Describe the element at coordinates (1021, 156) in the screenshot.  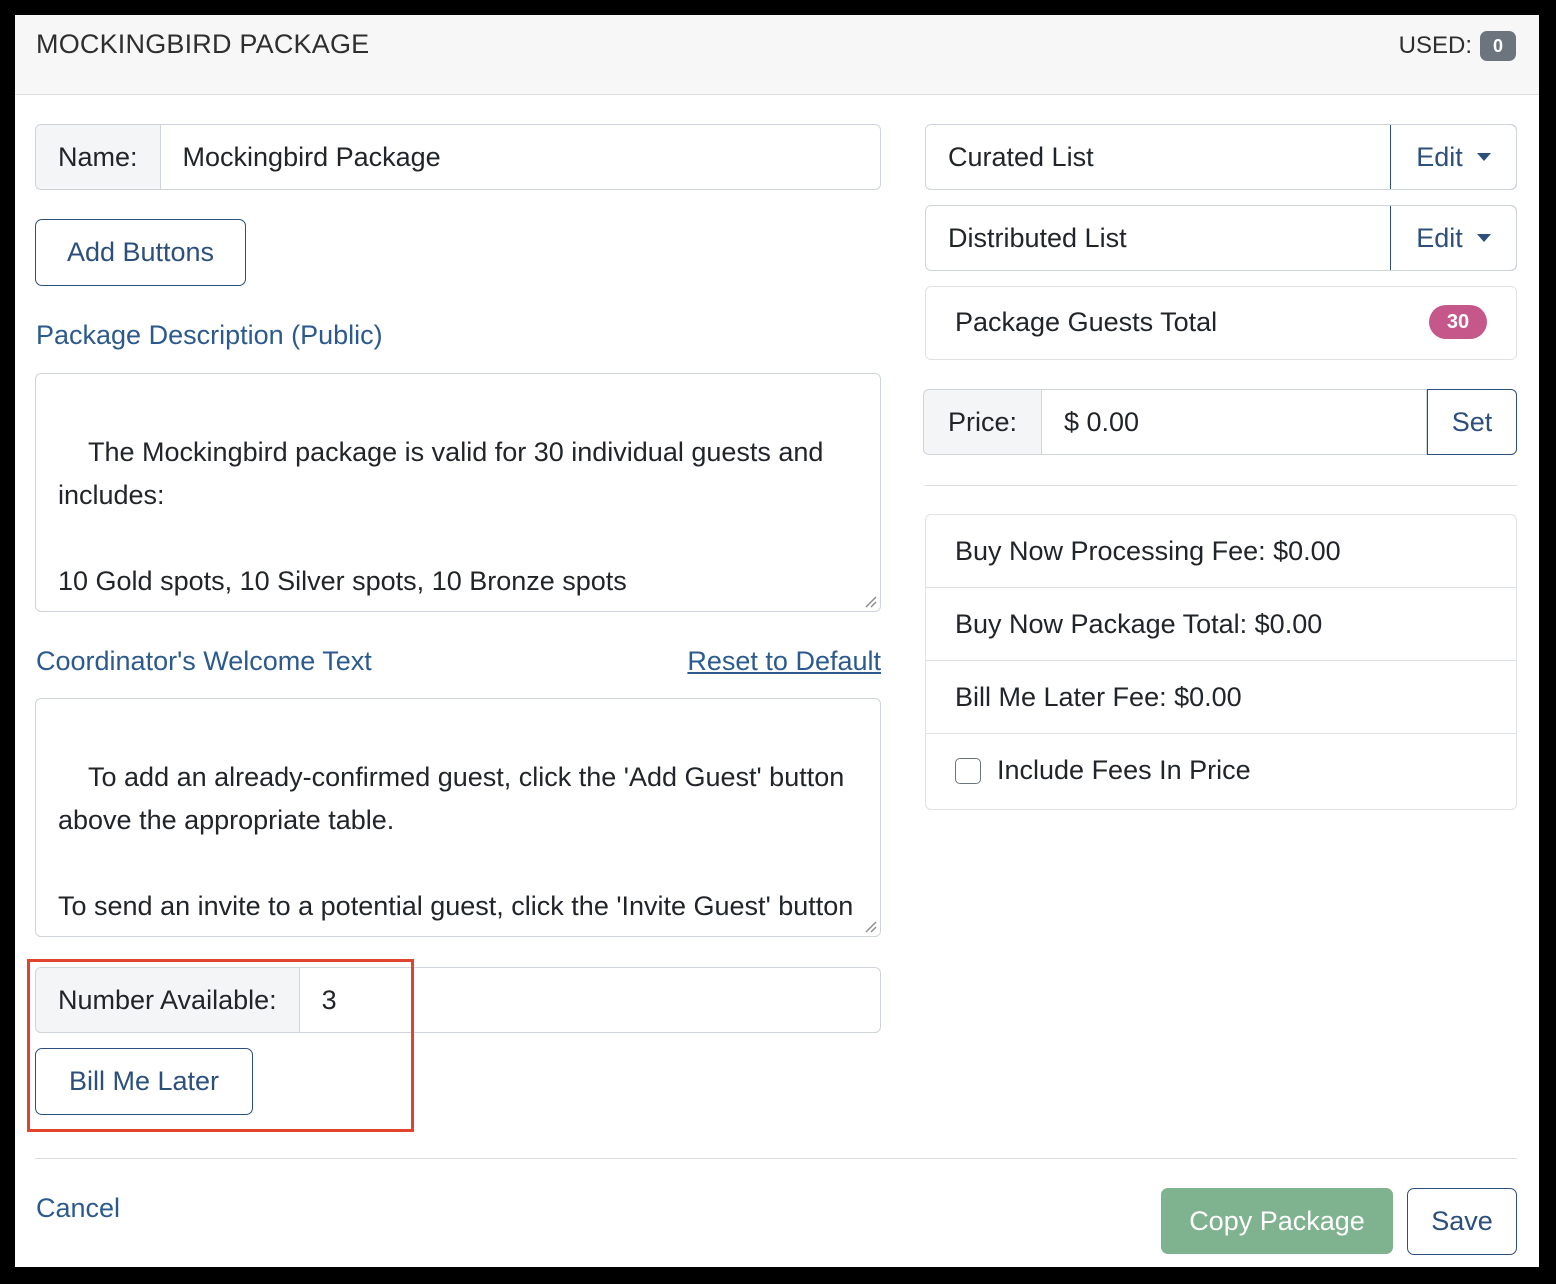
I see `curated-list-label: Curated List` at that location.